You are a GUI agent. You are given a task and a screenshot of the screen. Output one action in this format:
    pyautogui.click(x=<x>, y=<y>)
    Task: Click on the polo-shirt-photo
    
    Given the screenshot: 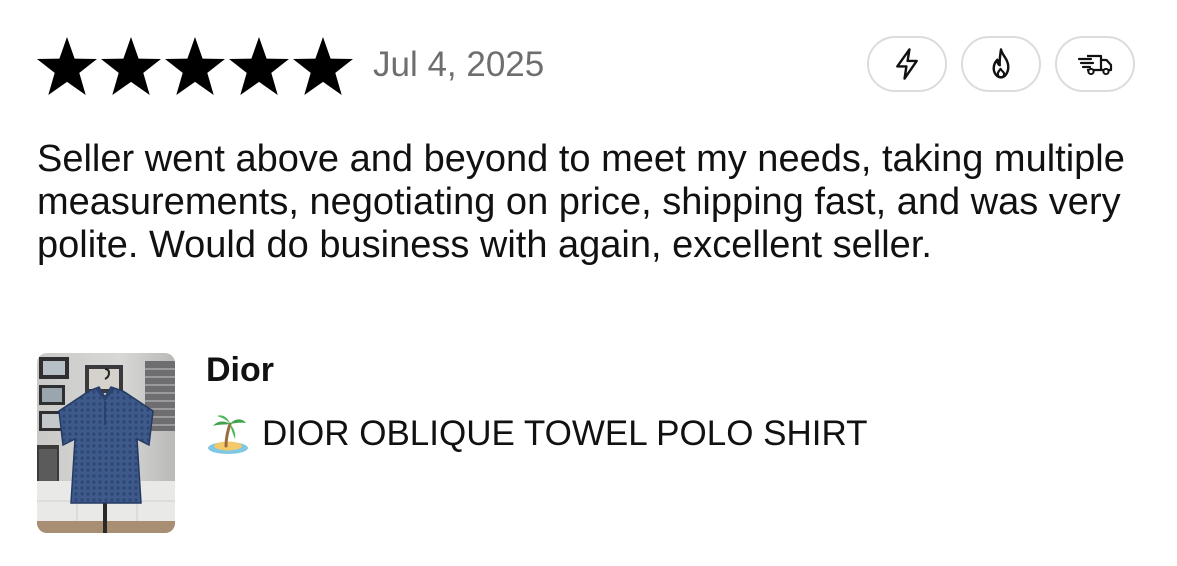 What is the action you would take?
    pyautogui.click(x=106, y=443)
    